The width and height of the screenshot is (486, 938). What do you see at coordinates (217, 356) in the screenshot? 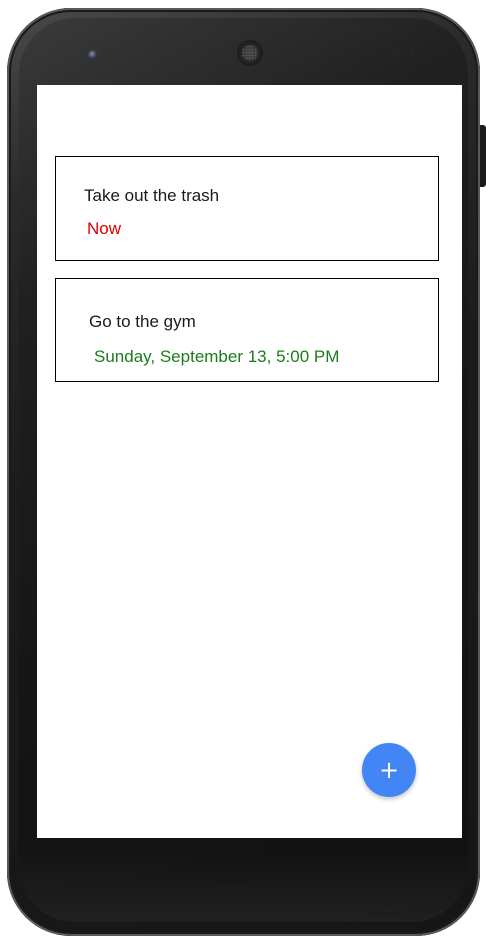
I see `task-due-time: Sunday, September 13, 5:00 PM` at bounding box center [217, 356].